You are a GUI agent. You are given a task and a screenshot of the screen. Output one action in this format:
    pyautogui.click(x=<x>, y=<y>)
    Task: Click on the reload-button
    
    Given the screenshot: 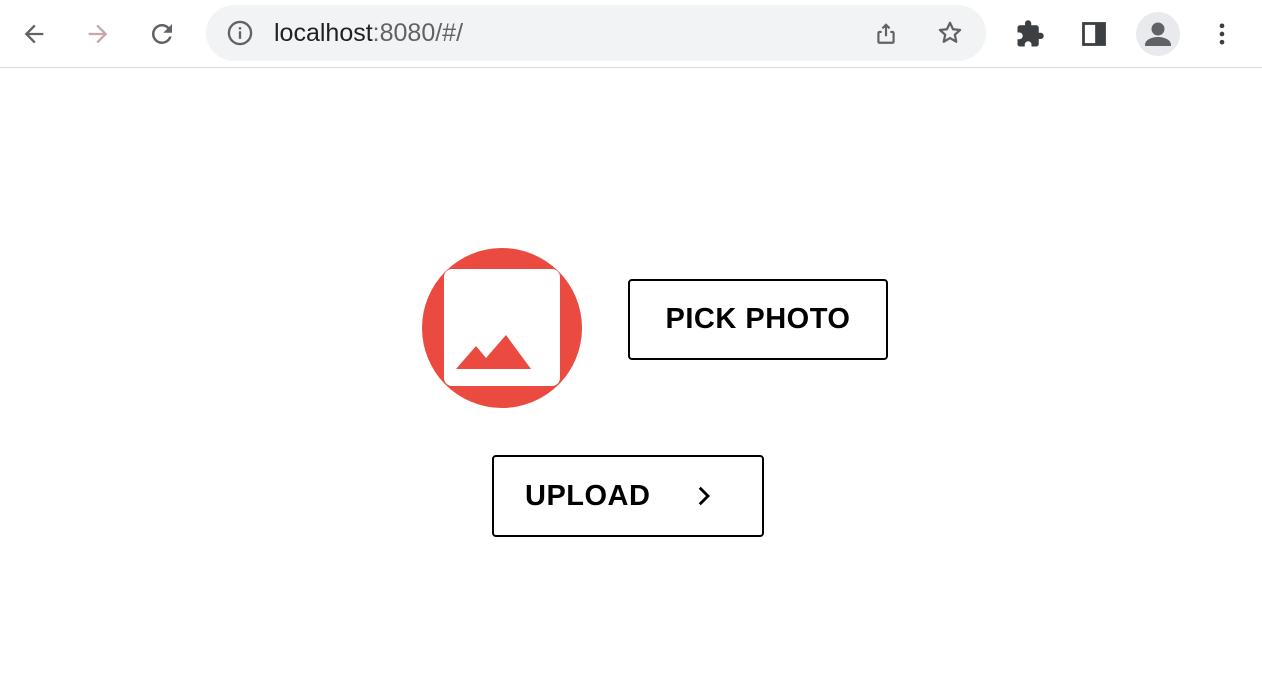 What is the action you would take?
    pyautogui.click(x=162, y=34)
    